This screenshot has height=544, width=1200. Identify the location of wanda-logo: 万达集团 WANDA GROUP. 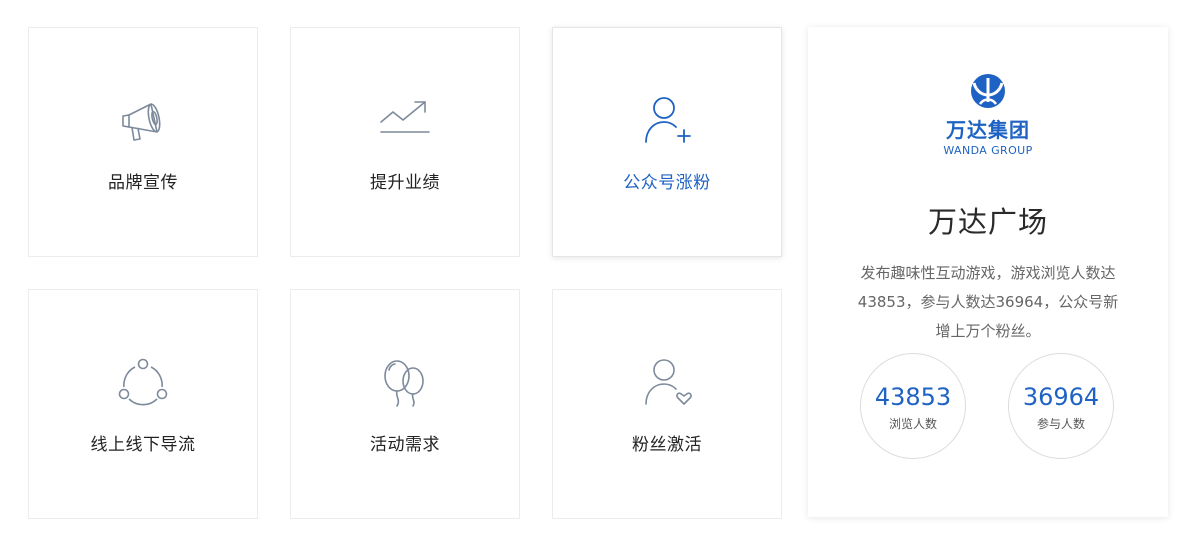
(988, 114).